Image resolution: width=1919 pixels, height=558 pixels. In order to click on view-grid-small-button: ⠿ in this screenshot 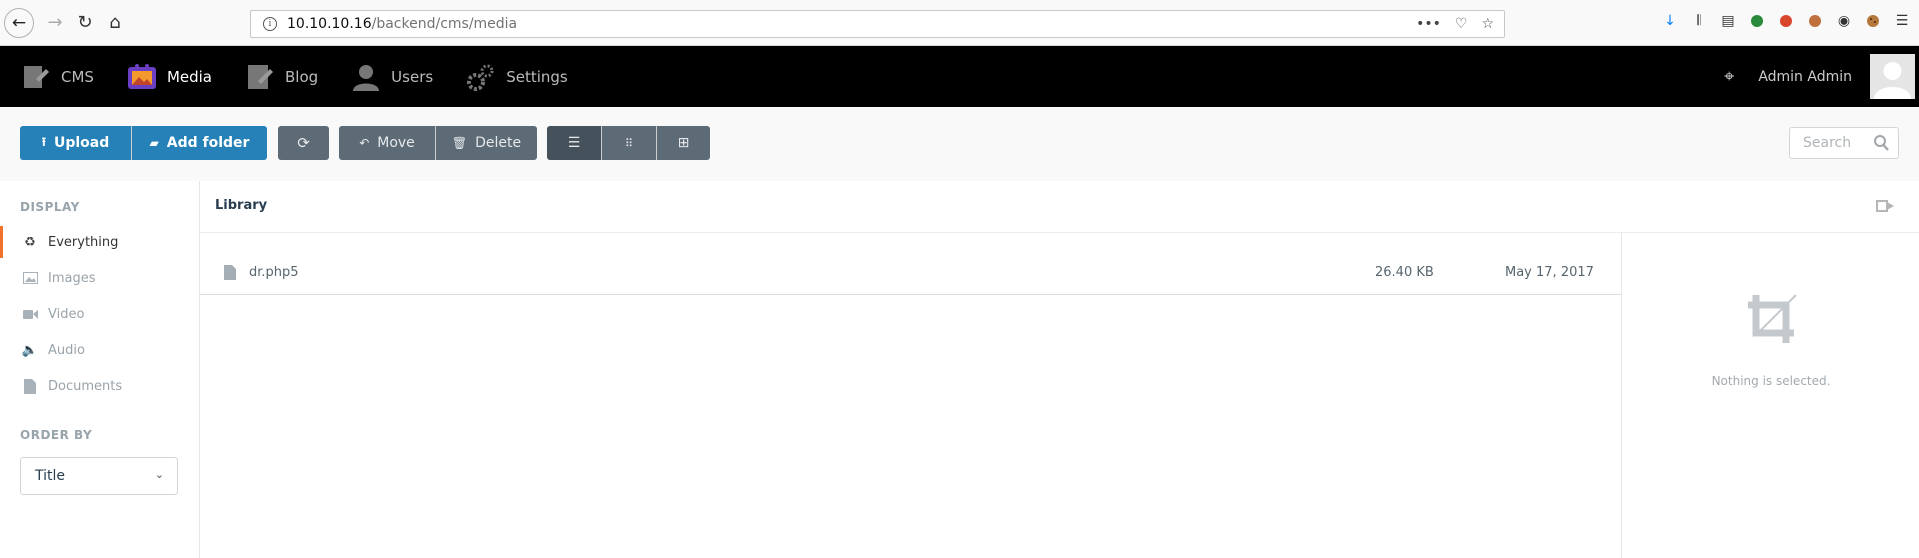, I will do `click(629, 143)`.